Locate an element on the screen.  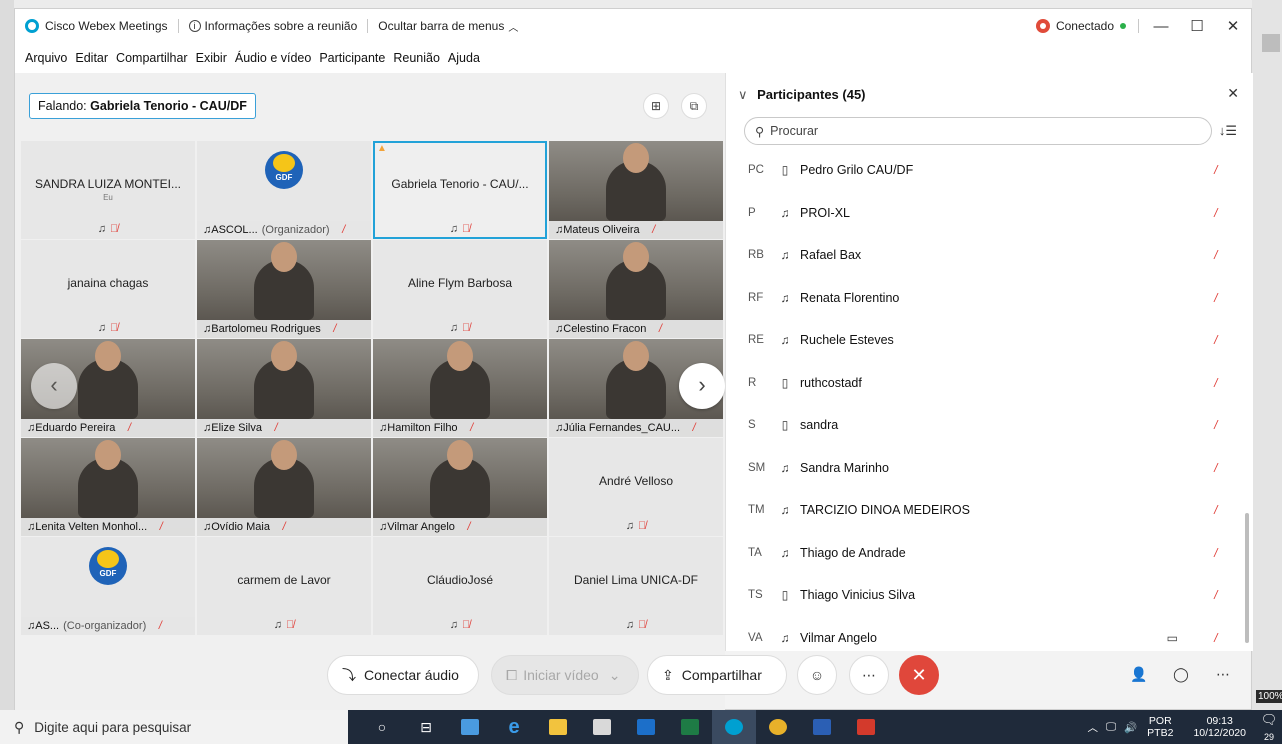
end-call-button: ✕ is located at coordinates (919, 675).